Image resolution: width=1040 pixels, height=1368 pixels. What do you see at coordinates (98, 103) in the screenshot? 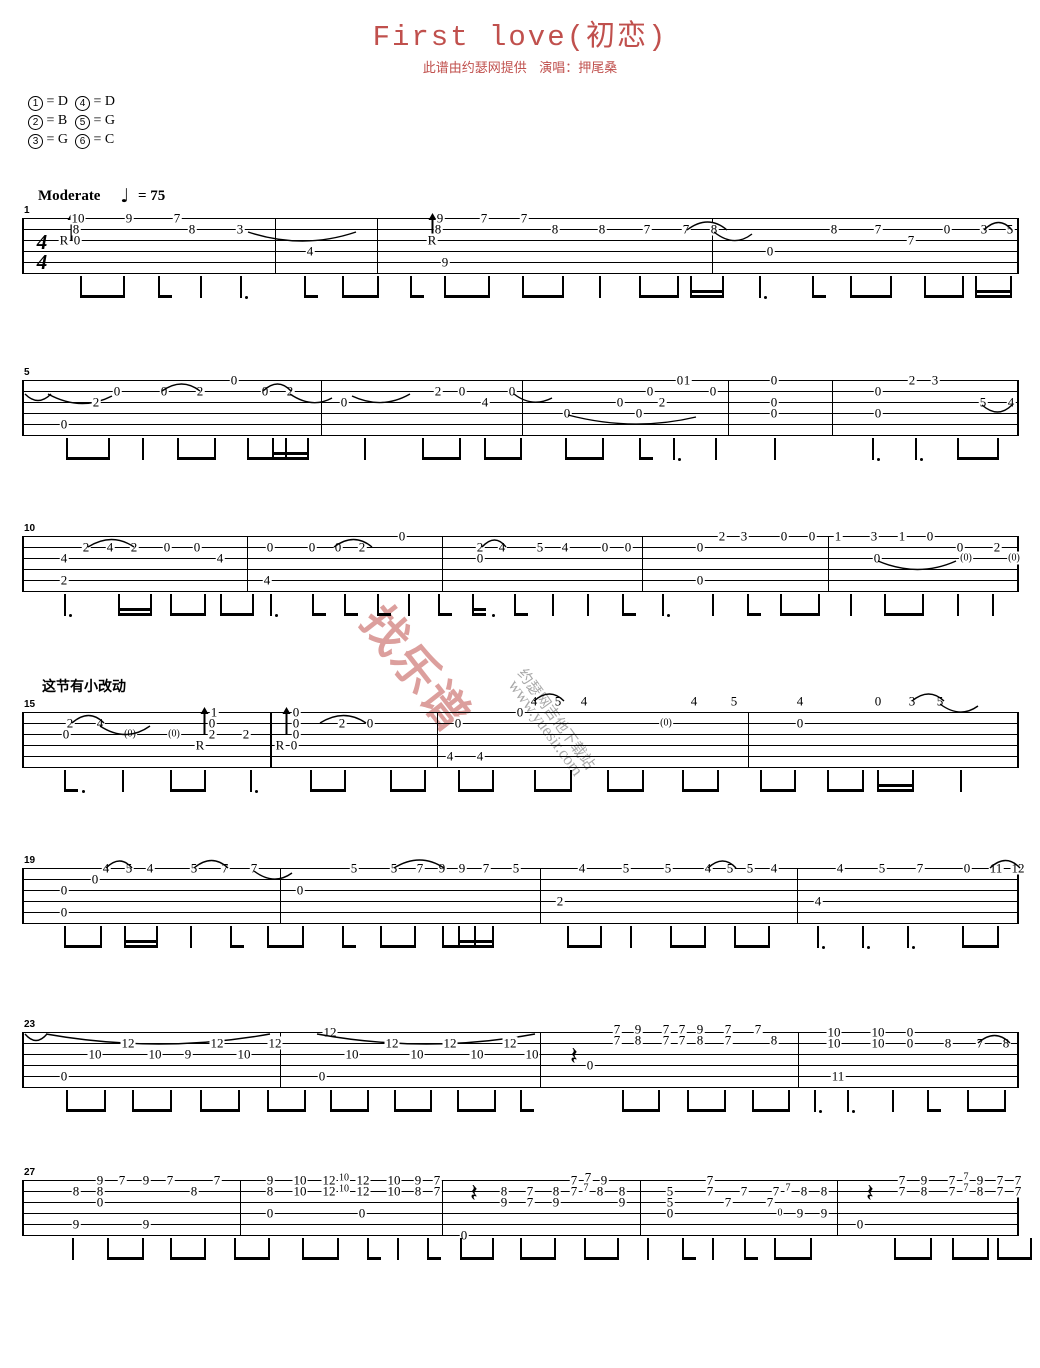
I see `tuning-cell-string4: 4 = D` at bounding box center [98, 103].